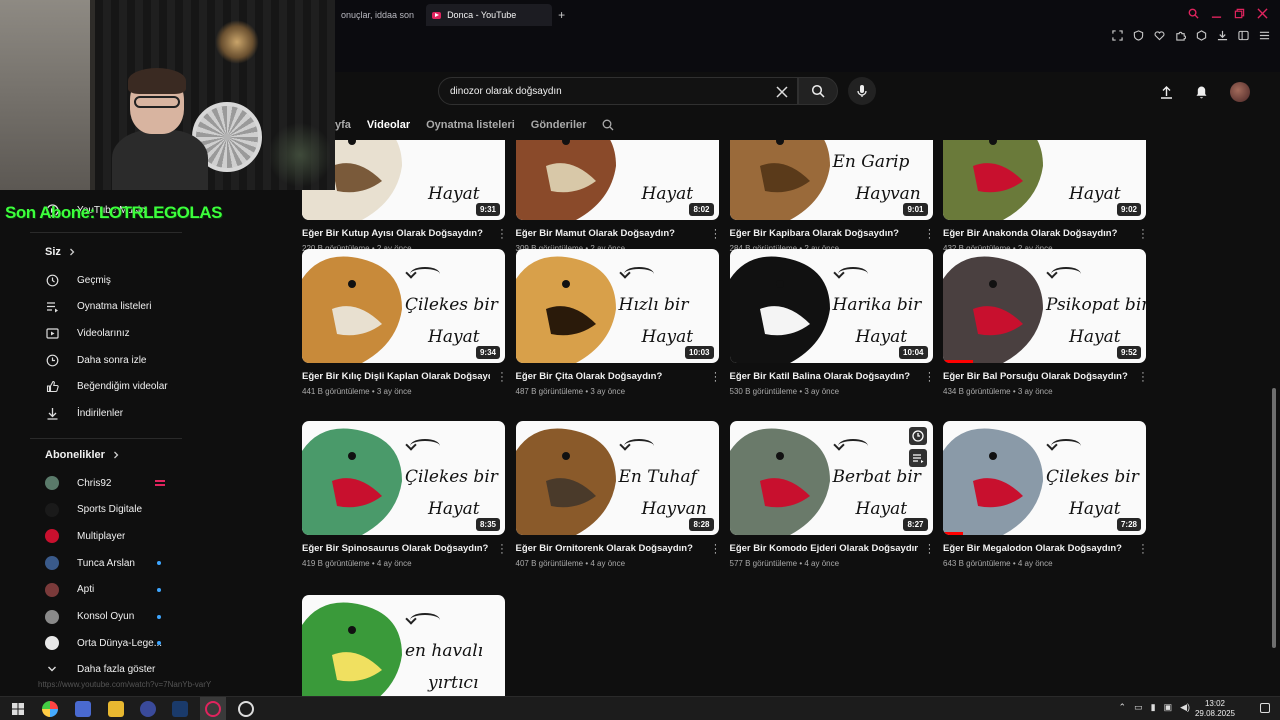  I want to click on video-title: Eğer Bir Mamut Olarak Doğsaydın?, so click(610, 233).